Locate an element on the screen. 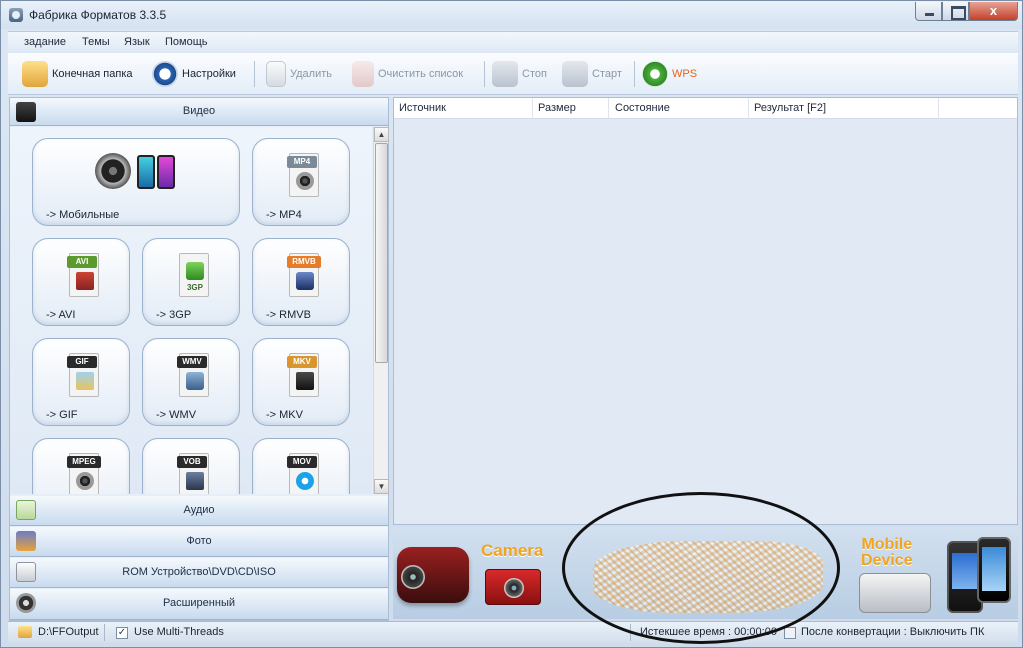 This screenshot has width=1023, height=648. category-photo: Фото is located at coordinates (199, 542).